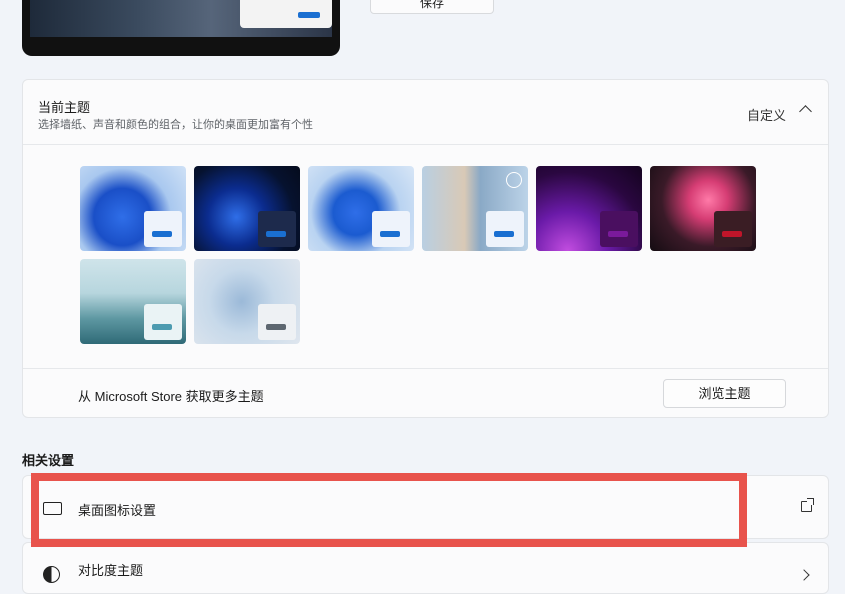 This screenshot has height=594, width=845. What do you see at coordinates (807, 505) in the screenshot?
I see `open-external-icon` at bounding box center [807, 505].